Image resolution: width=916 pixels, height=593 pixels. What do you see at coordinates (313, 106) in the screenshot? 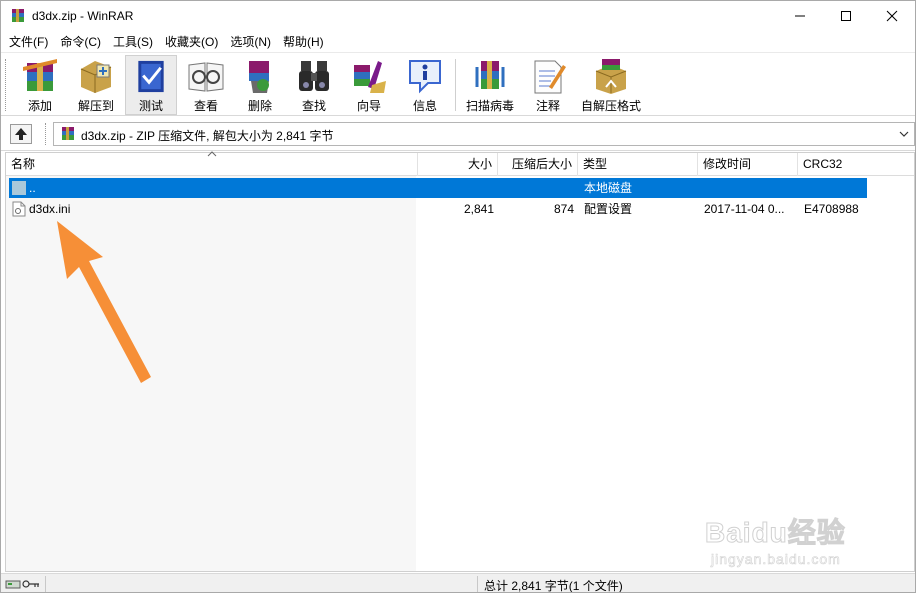
I see `toolbar-find-label: 查找` at bounding box center [313, 106].